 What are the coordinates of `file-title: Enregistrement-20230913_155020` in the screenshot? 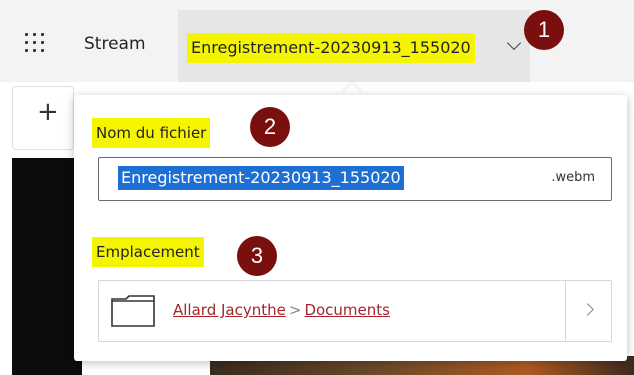 It's located at (331, 48).